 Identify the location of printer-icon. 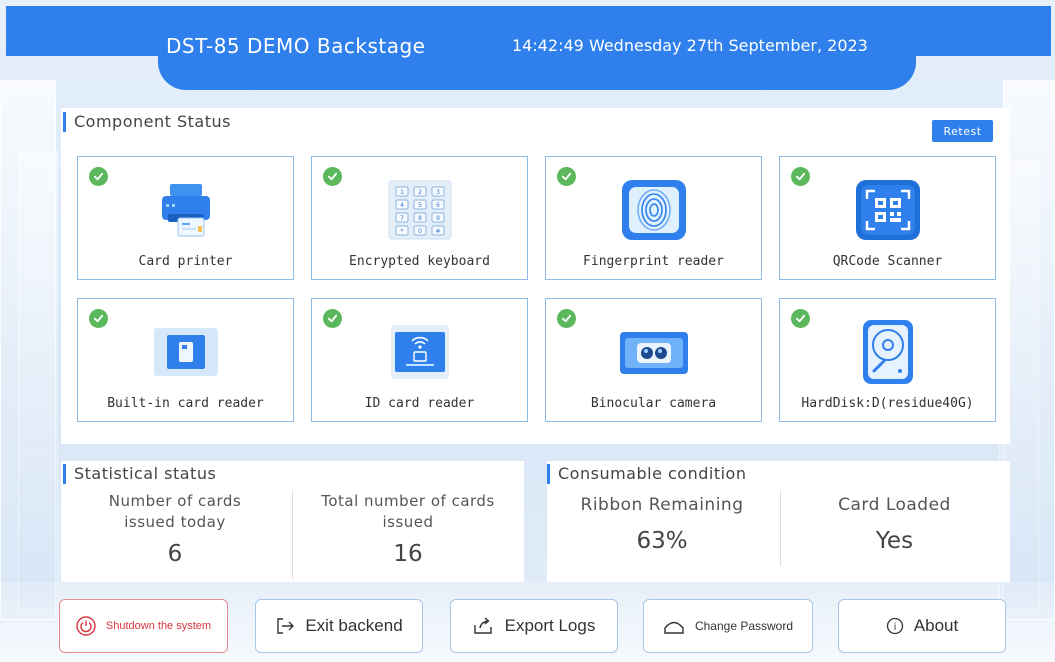
(186, 210).